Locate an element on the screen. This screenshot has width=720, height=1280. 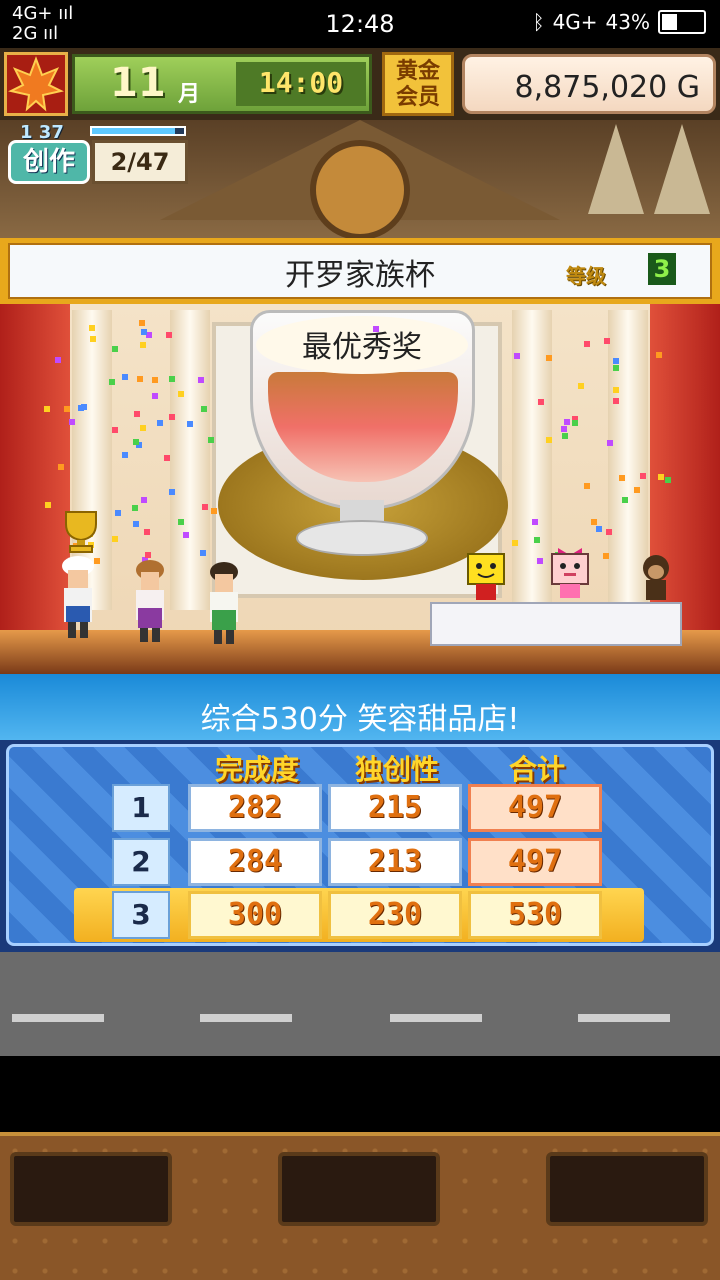
glass-base is located at coordinates (362, 538).